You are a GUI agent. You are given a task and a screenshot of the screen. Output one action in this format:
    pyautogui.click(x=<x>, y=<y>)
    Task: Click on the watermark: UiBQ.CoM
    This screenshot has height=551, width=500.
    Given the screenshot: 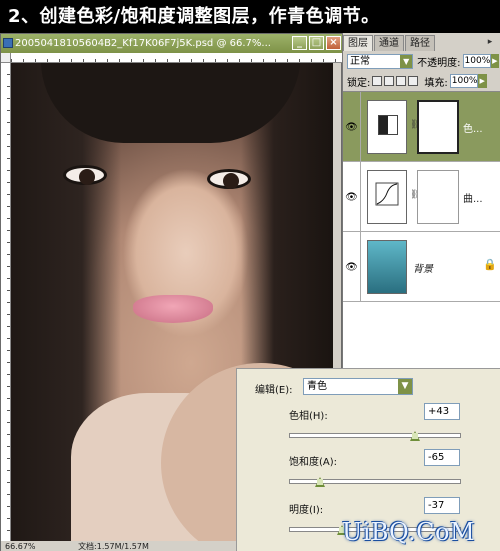 What is the action you would take?
    pyautogui.click(x=409, y=532)
    